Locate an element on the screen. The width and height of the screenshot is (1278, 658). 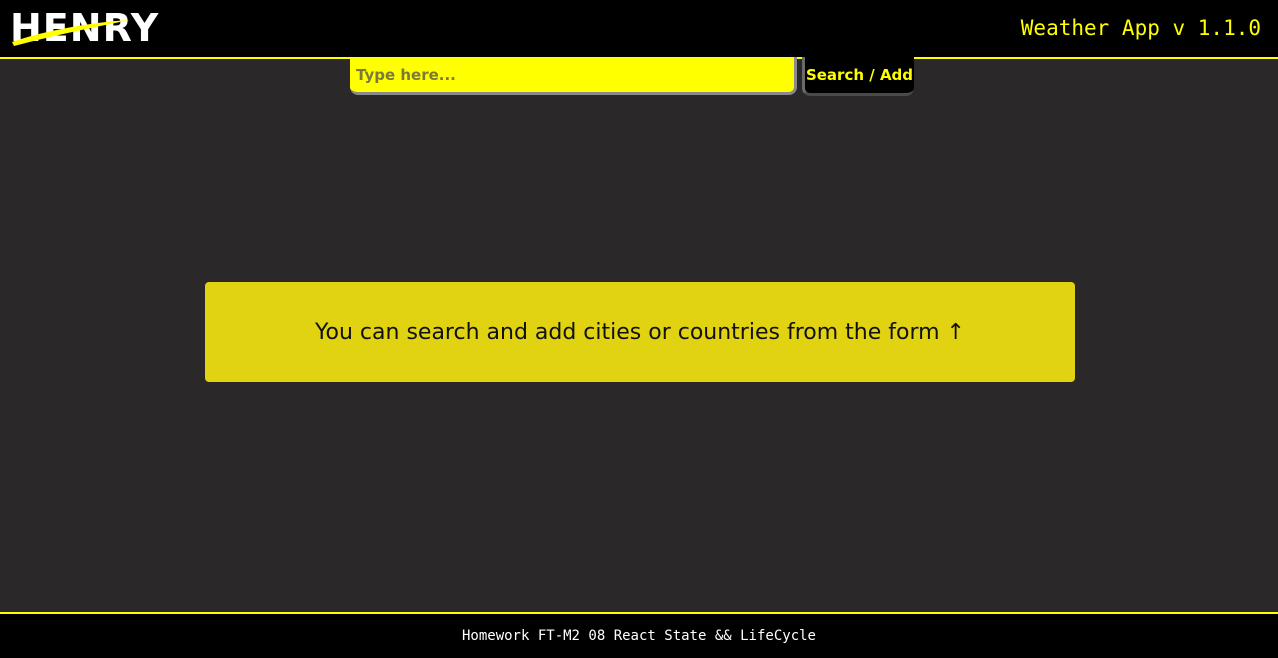
app-title: Weather App v 1.1.0 is located at coordinates (1140, 28).